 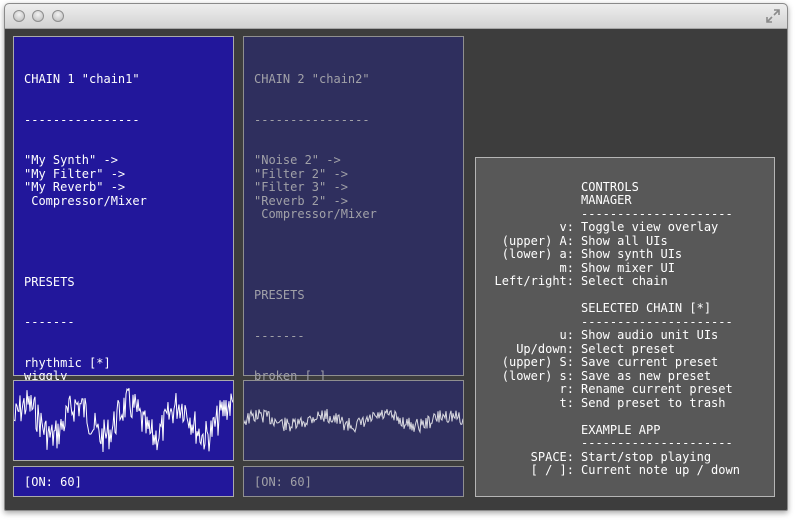 What do you see at coordinates (49, 281) in the screenshot?
I see `chain1-presets-heading: PRESETS` at bounding box center [49, 281].